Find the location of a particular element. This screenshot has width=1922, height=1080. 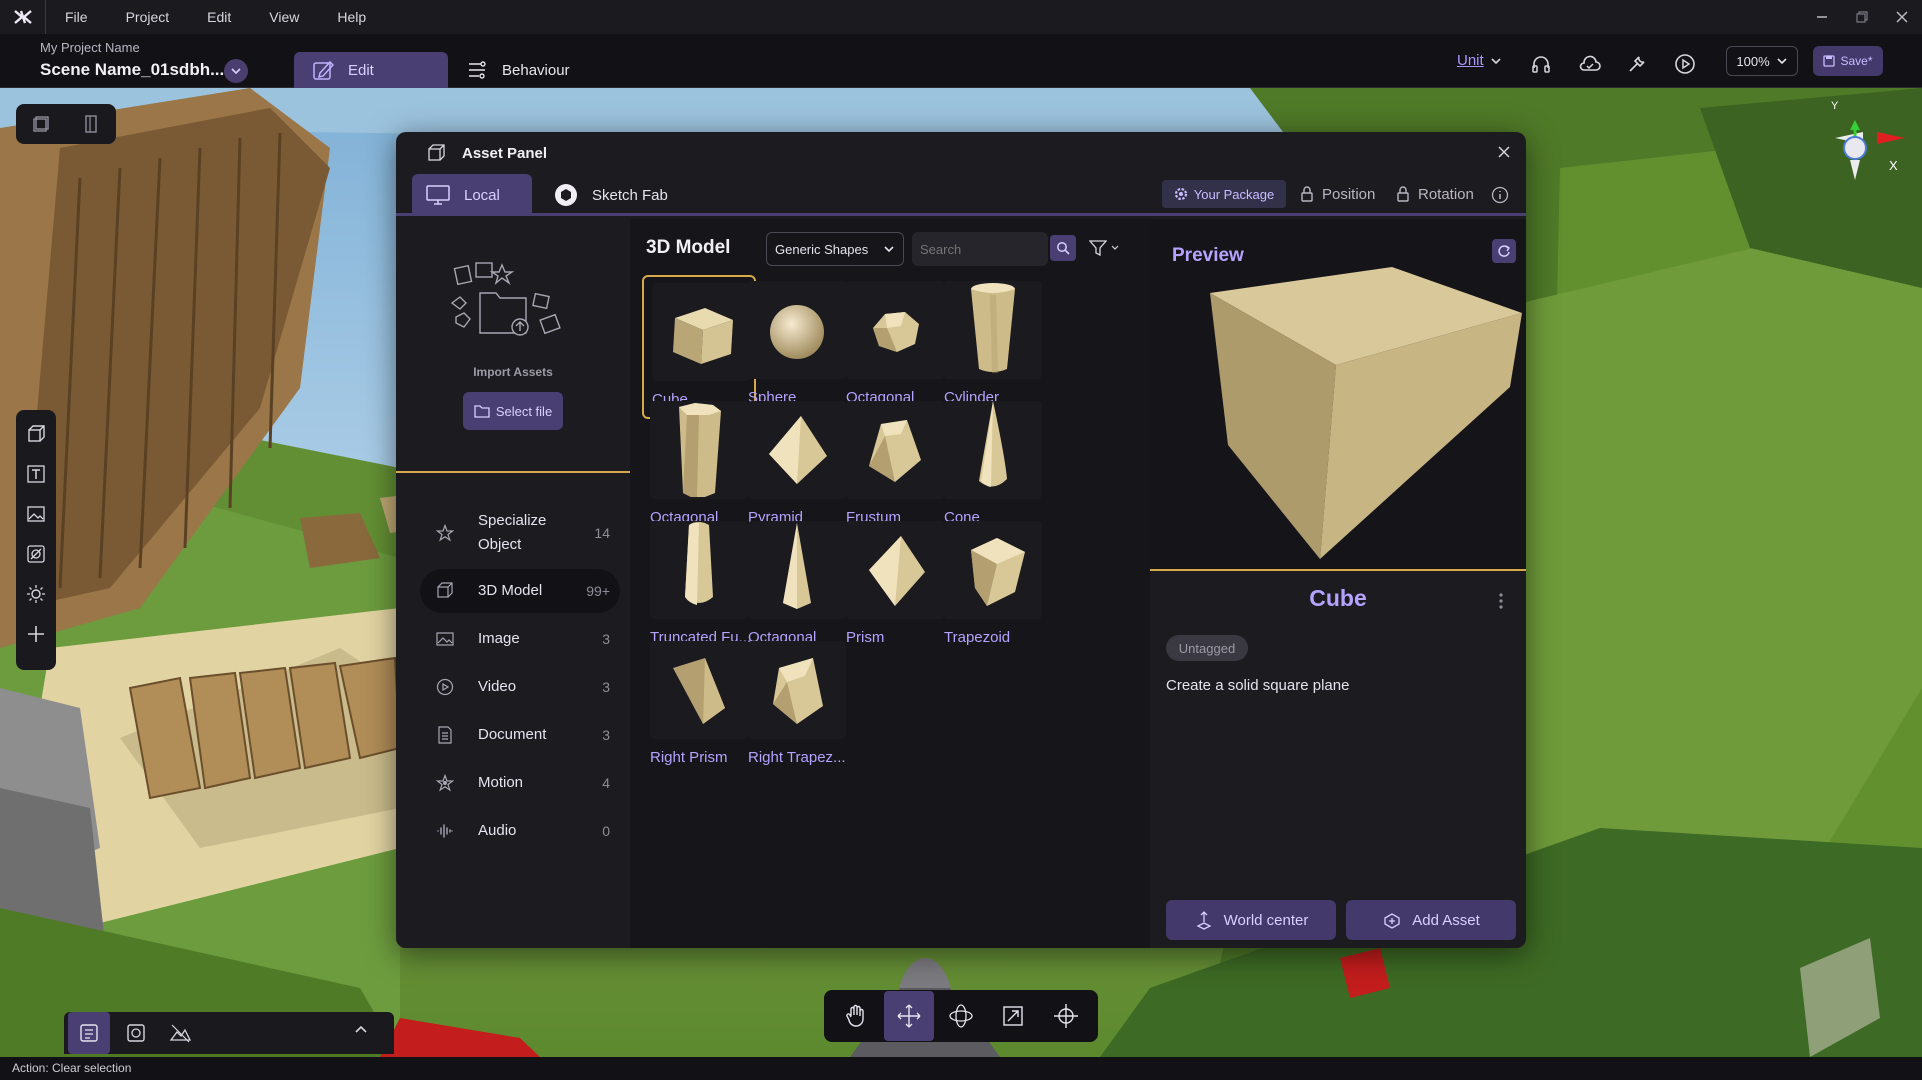

menu-help: Help is located at coordinates (351, 17).